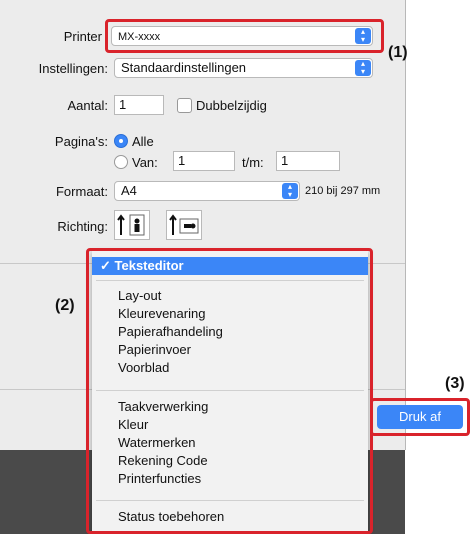 Image resolution: width=475 pixels, height=534 pixels. What do you see at coordinates (73, 68) in the screenshot?
I see `settings-label: Instellingen:` at bounding box center [73, 68].